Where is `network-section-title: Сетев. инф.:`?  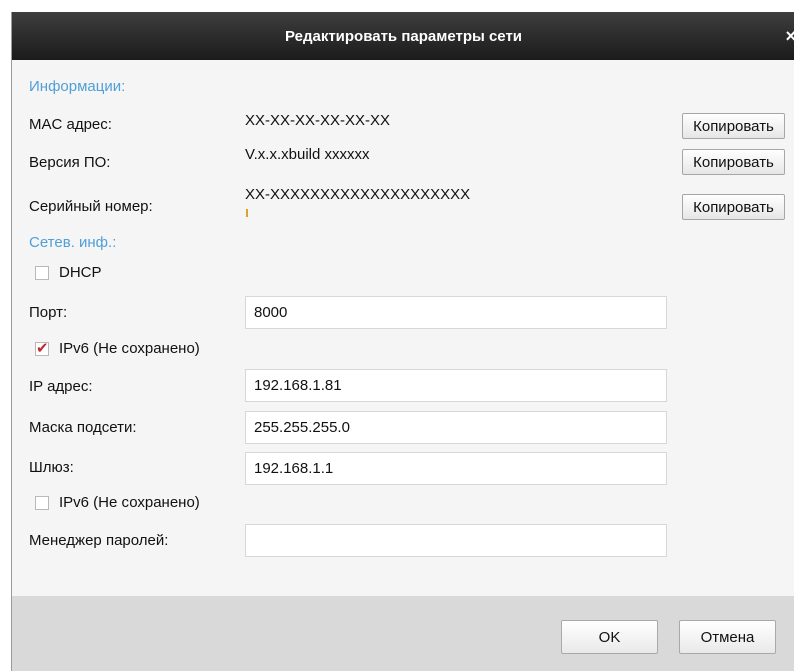 network-section-title: Сетев. инф.: is located at coordinates (73, 242).